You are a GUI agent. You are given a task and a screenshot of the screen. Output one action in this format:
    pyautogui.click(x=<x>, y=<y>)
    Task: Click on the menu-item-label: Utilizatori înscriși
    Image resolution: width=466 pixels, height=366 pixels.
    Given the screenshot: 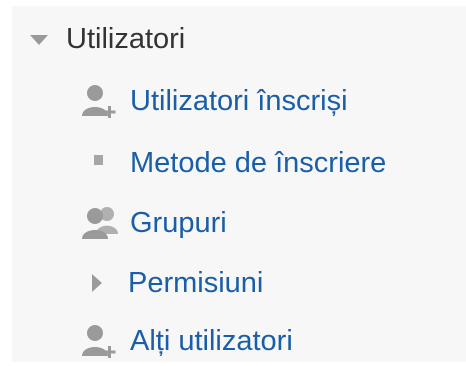 What is the action you would take?
    pyautogui.click(x=239, y=101)
    